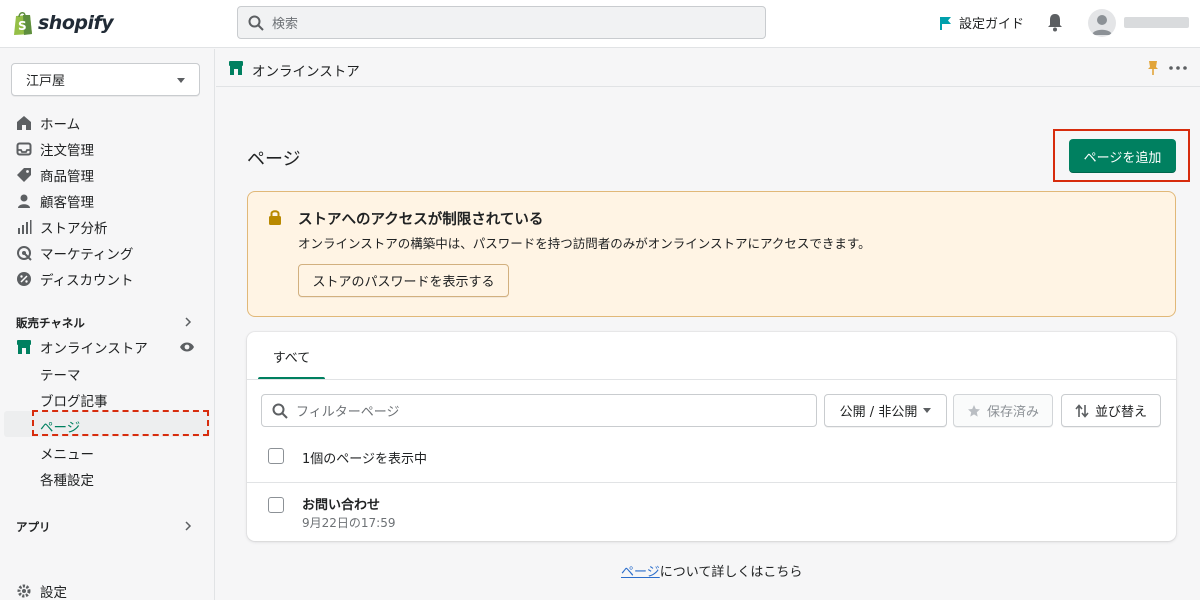  I want to click on notification-bell-icon, so click(1055, 22).